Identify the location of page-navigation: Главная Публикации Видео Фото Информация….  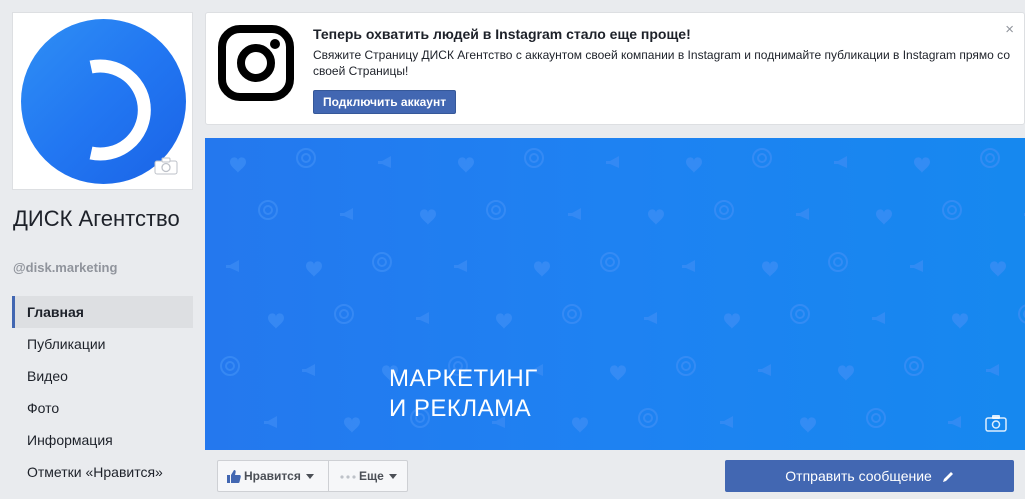
(102, 392).